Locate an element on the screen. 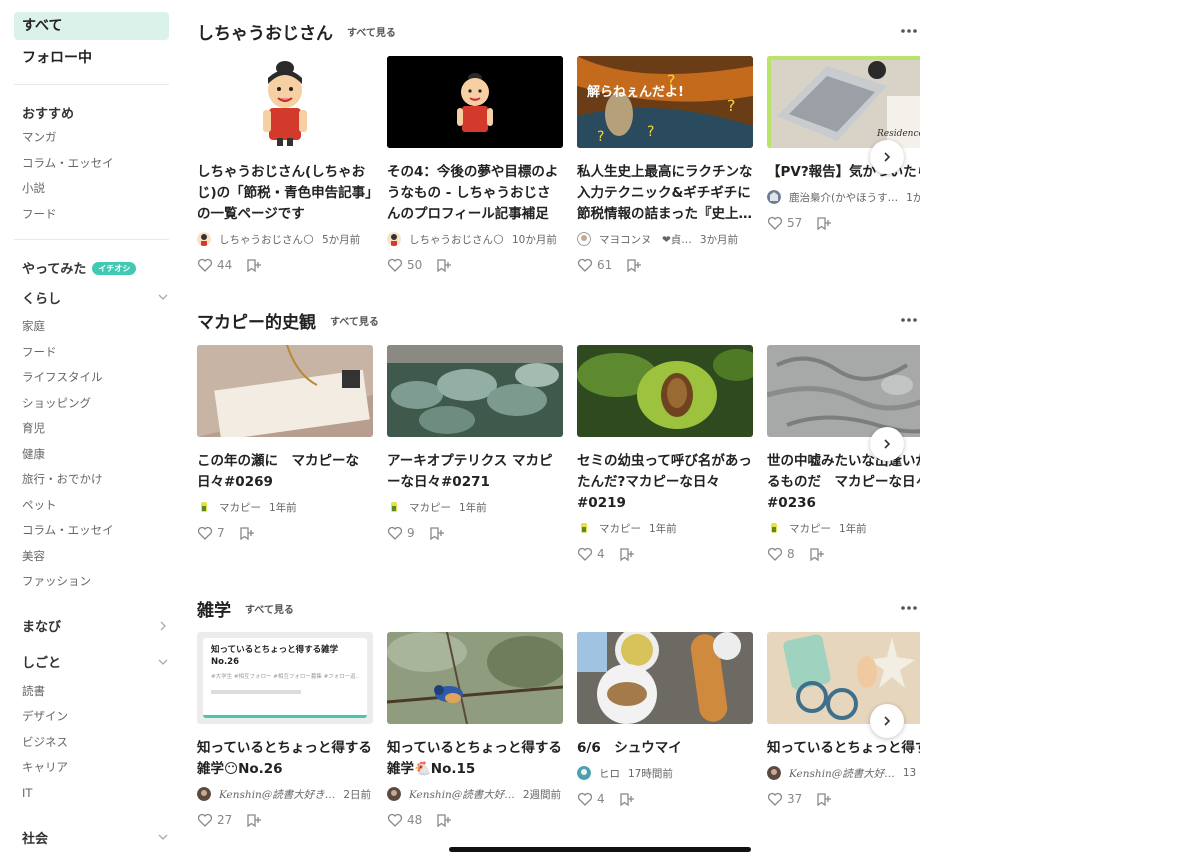 The image size is (1200, 859). article-card: セミの幼虫って呼び名があったんだ?マカピーな日々#0219 マカピー 1年前 4 is located at coordinates (665, 453).